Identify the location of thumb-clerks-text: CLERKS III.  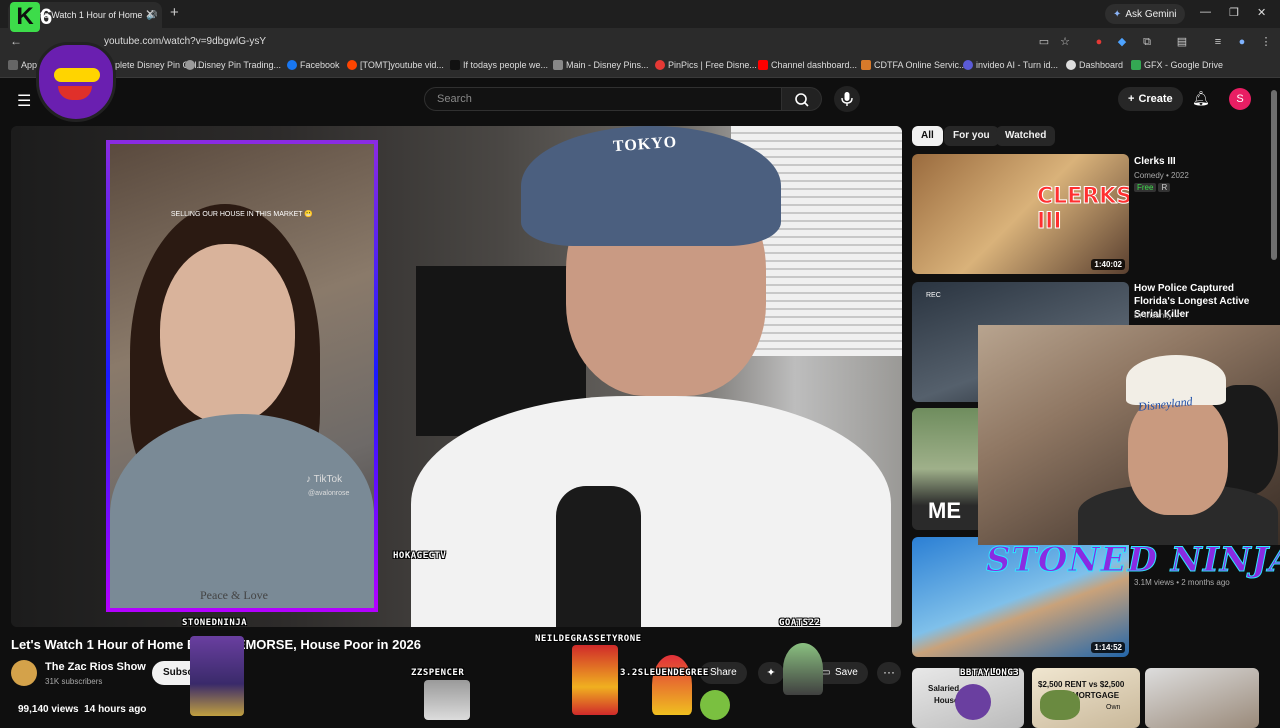
(1082, 209).